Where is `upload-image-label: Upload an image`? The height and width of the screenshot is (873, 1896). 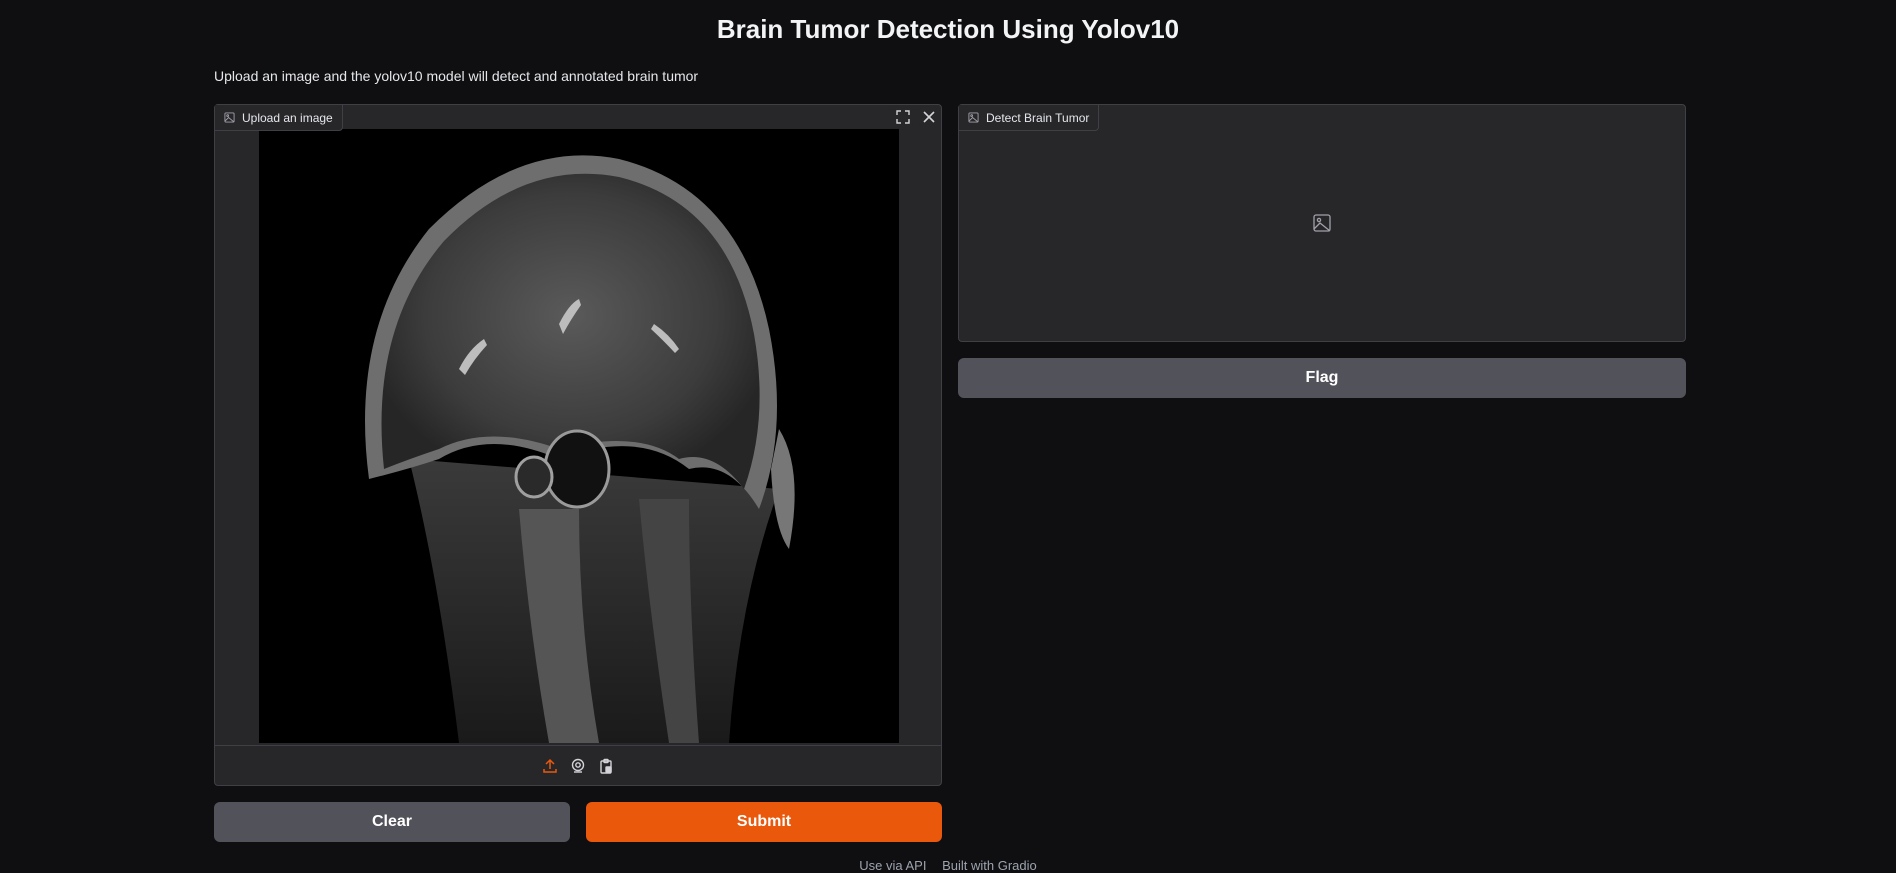 upload-image-label: Upload an image is located at coordinates (279, 118).